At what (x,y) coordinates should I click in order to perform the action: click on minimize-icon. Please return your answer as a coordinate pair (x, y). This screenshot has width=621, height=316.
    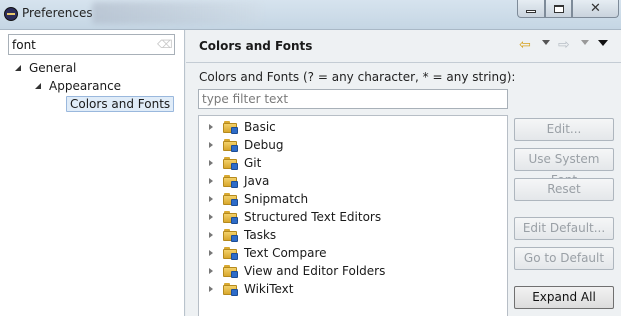
    Looking at the image, I should click on (531, 11).